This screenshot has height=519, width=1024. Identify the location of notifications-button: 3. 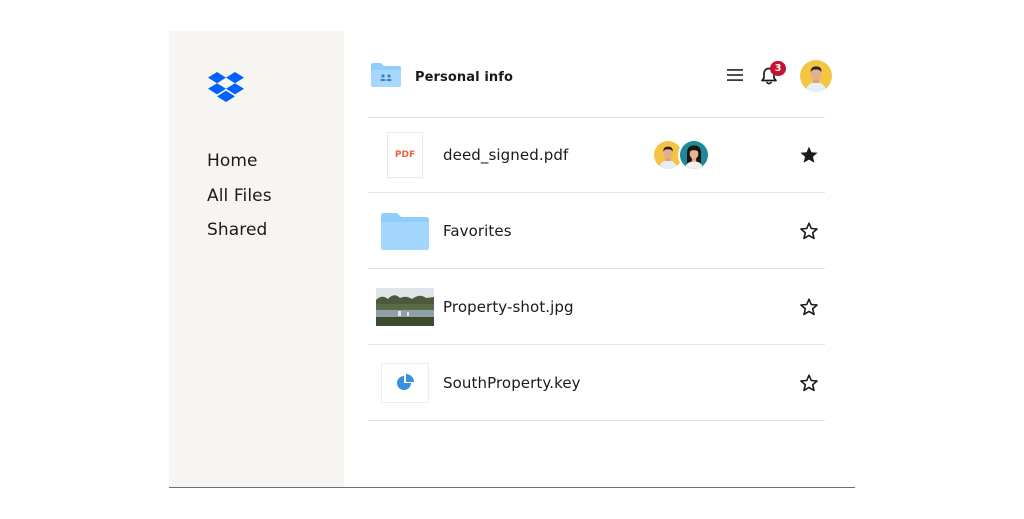
(774, 74).